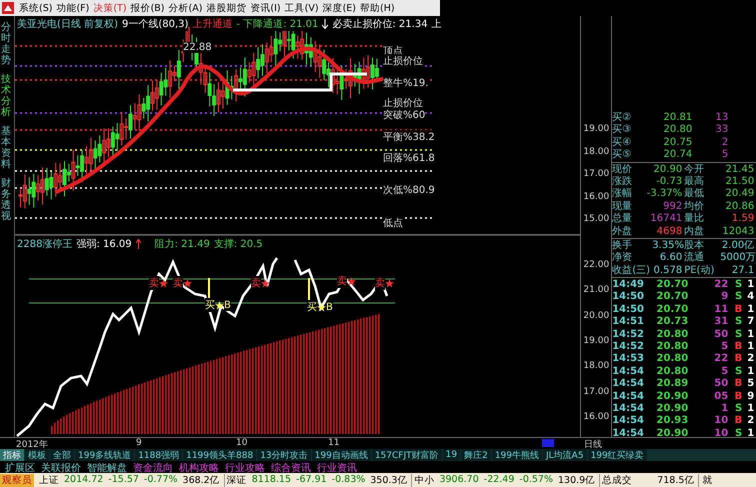 The image size is (756, 487). Describe the element at coordinates (226, 8) in the screenshot. I see `menu-item: 港股期货` at that location.